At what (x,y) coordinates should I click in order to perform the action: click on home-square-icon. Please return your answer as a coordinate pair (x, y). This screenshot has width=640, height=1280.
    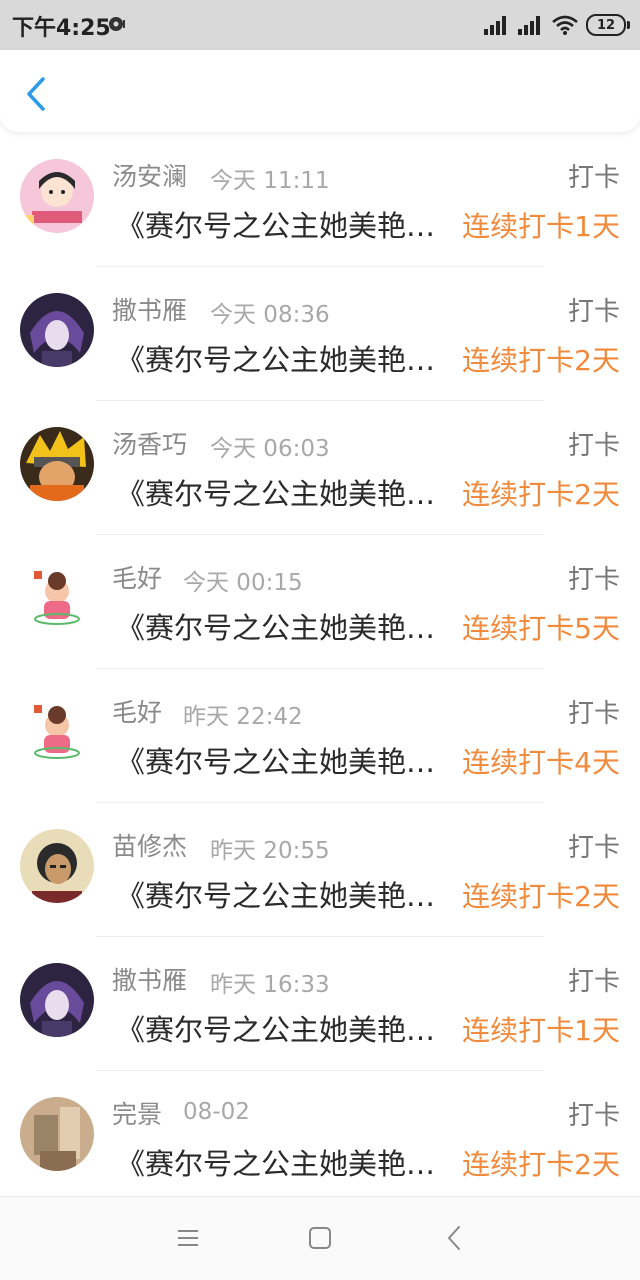
    Looking at the image, I should click on (320, 1238).